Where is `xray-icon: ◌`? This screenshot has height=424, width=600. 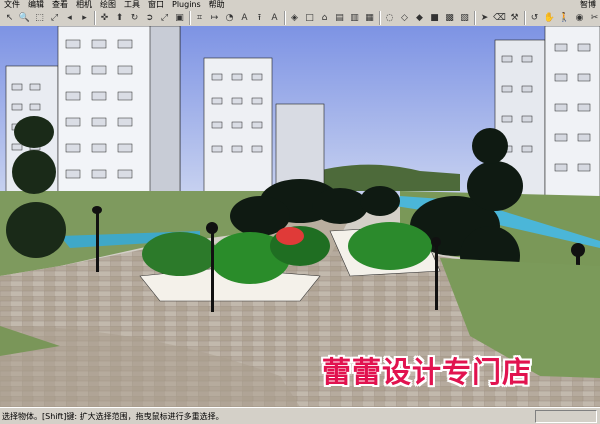
xray-icon: ◌ is located at coordinates (389, 18).